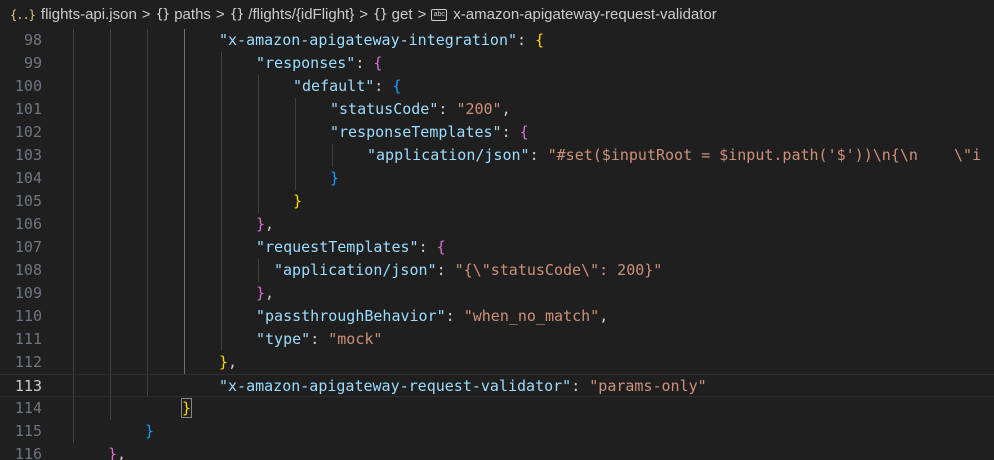 The height and width of the screenshot is (460, 994). I want to click on breadcrumb-item-paths: {} paths, so click(183, 14).